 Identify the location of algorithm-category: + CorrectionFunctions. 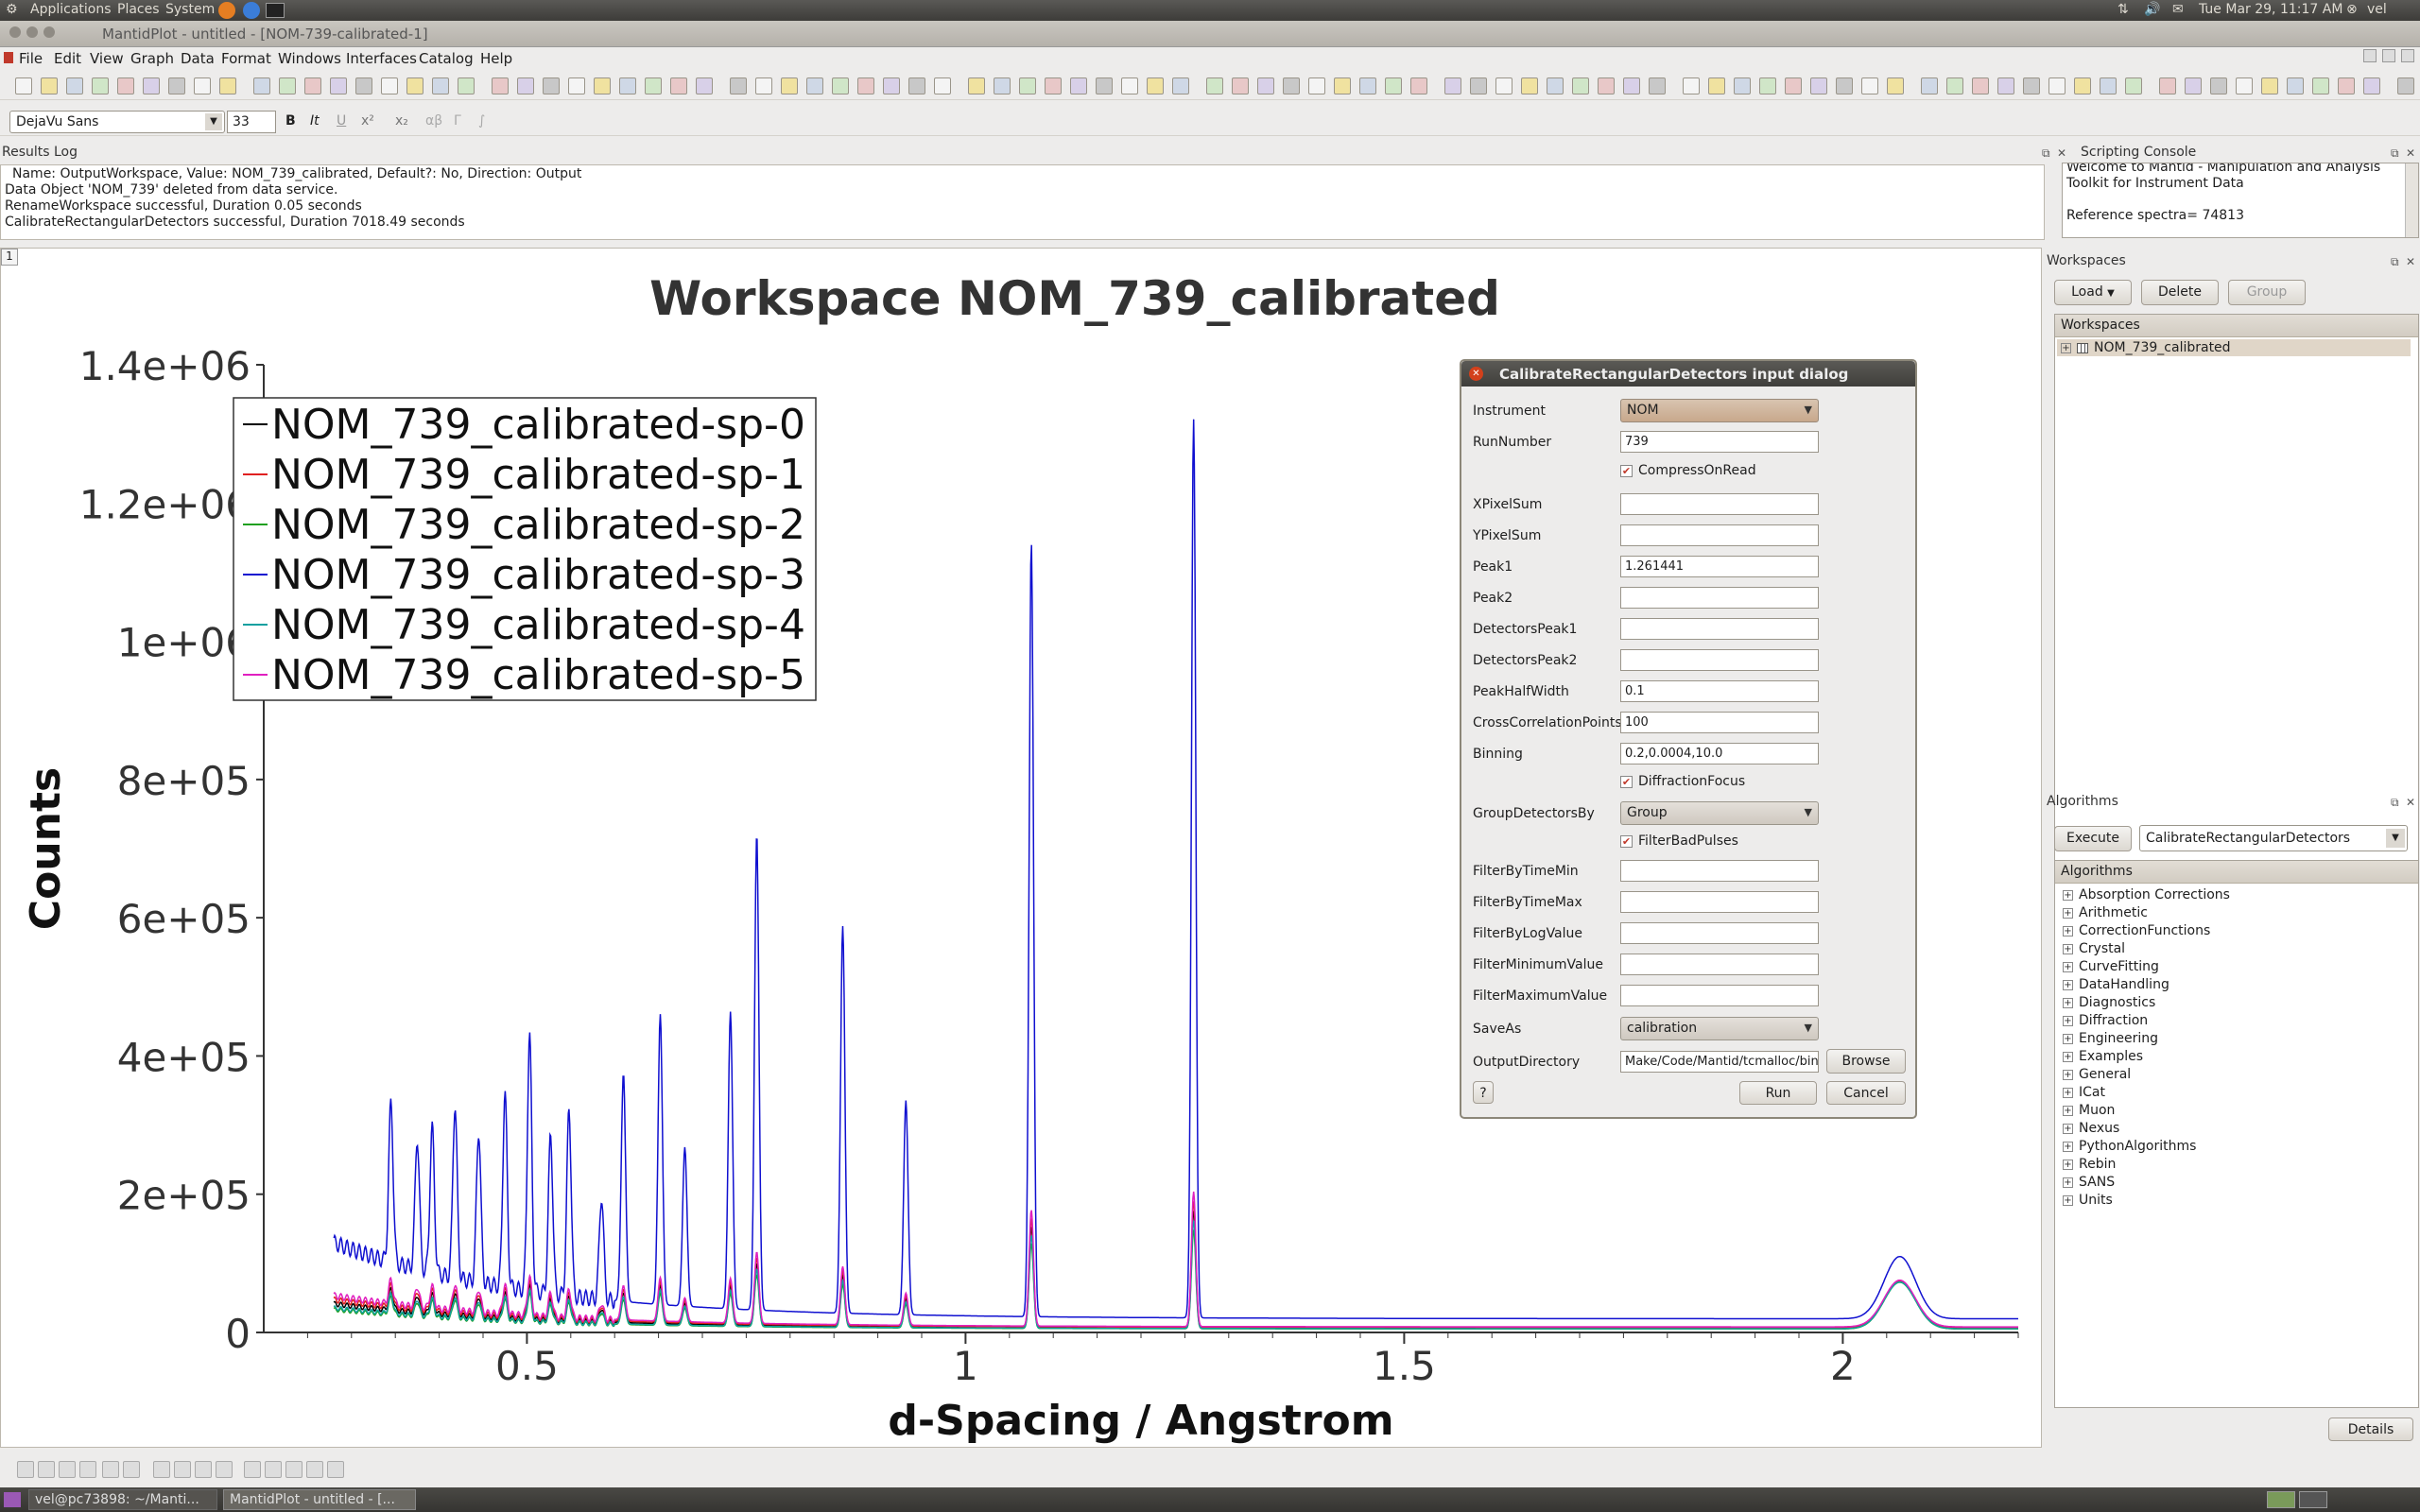
(2136, 930).